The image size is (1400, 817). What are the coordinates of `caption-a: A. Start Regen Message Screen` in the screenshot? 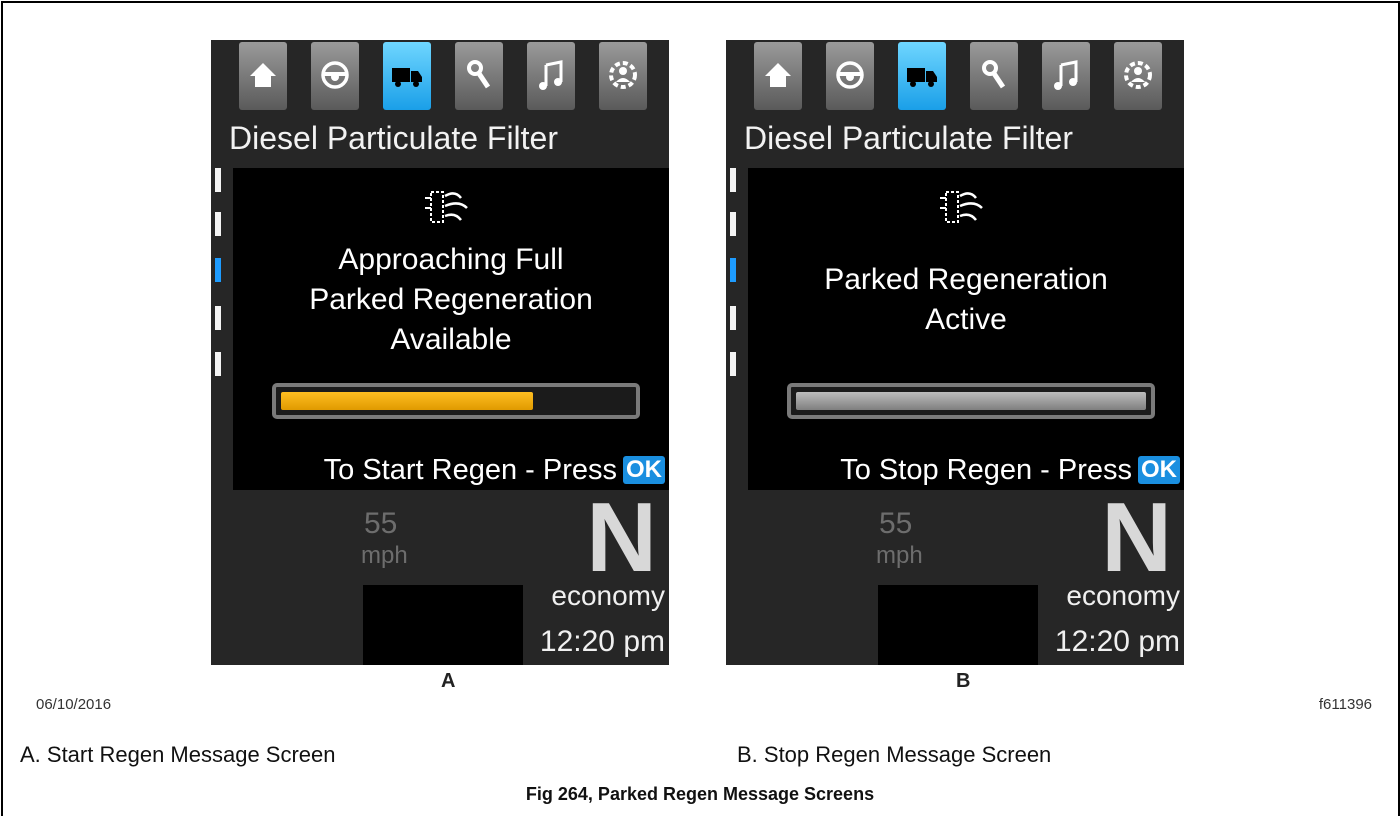 It's located at (178, 754).